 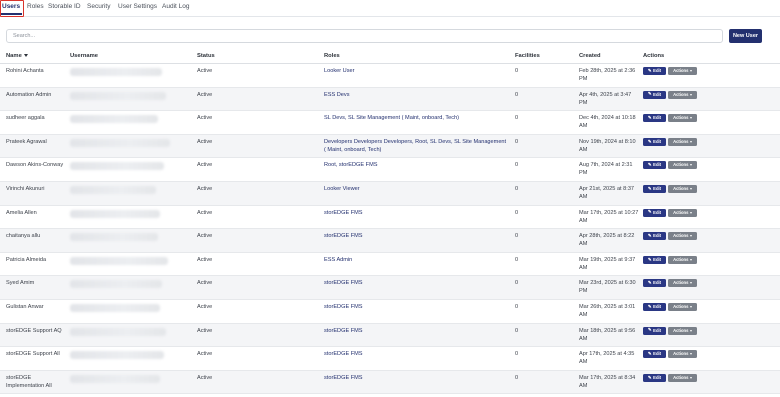 I want to click on user-name: sudheer aggala, so click(x=25, y=118).